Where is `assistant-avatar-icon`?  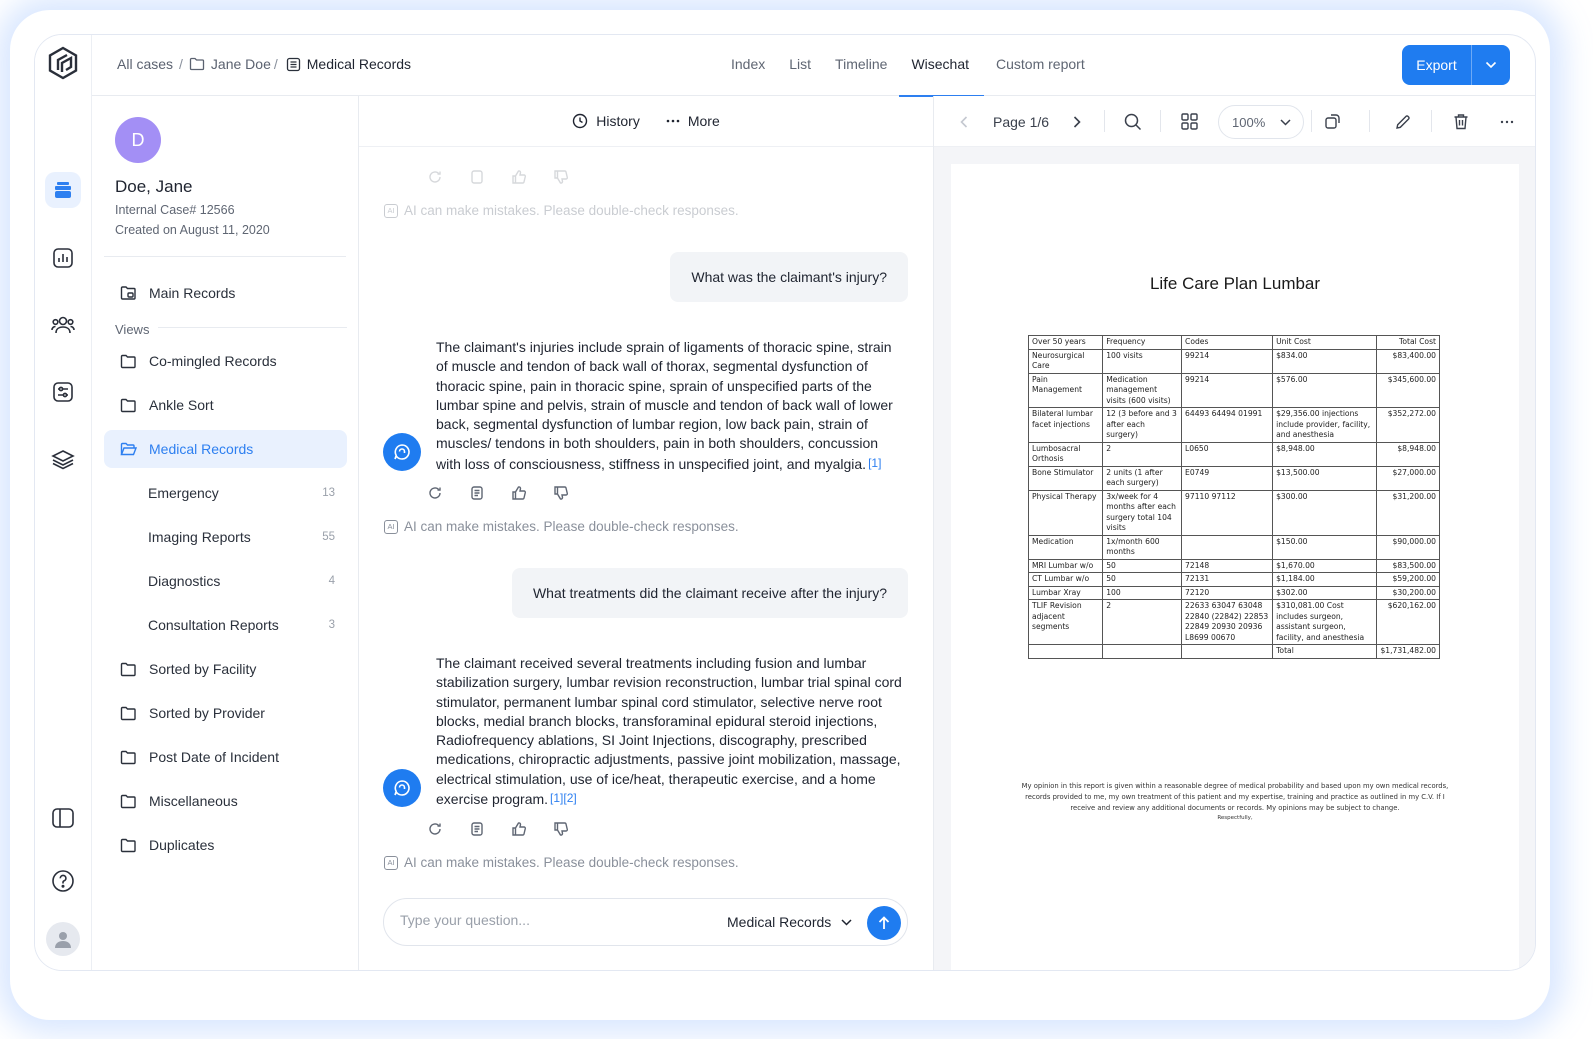 assistant-avatar-icon is located at coordinates (402, 788).